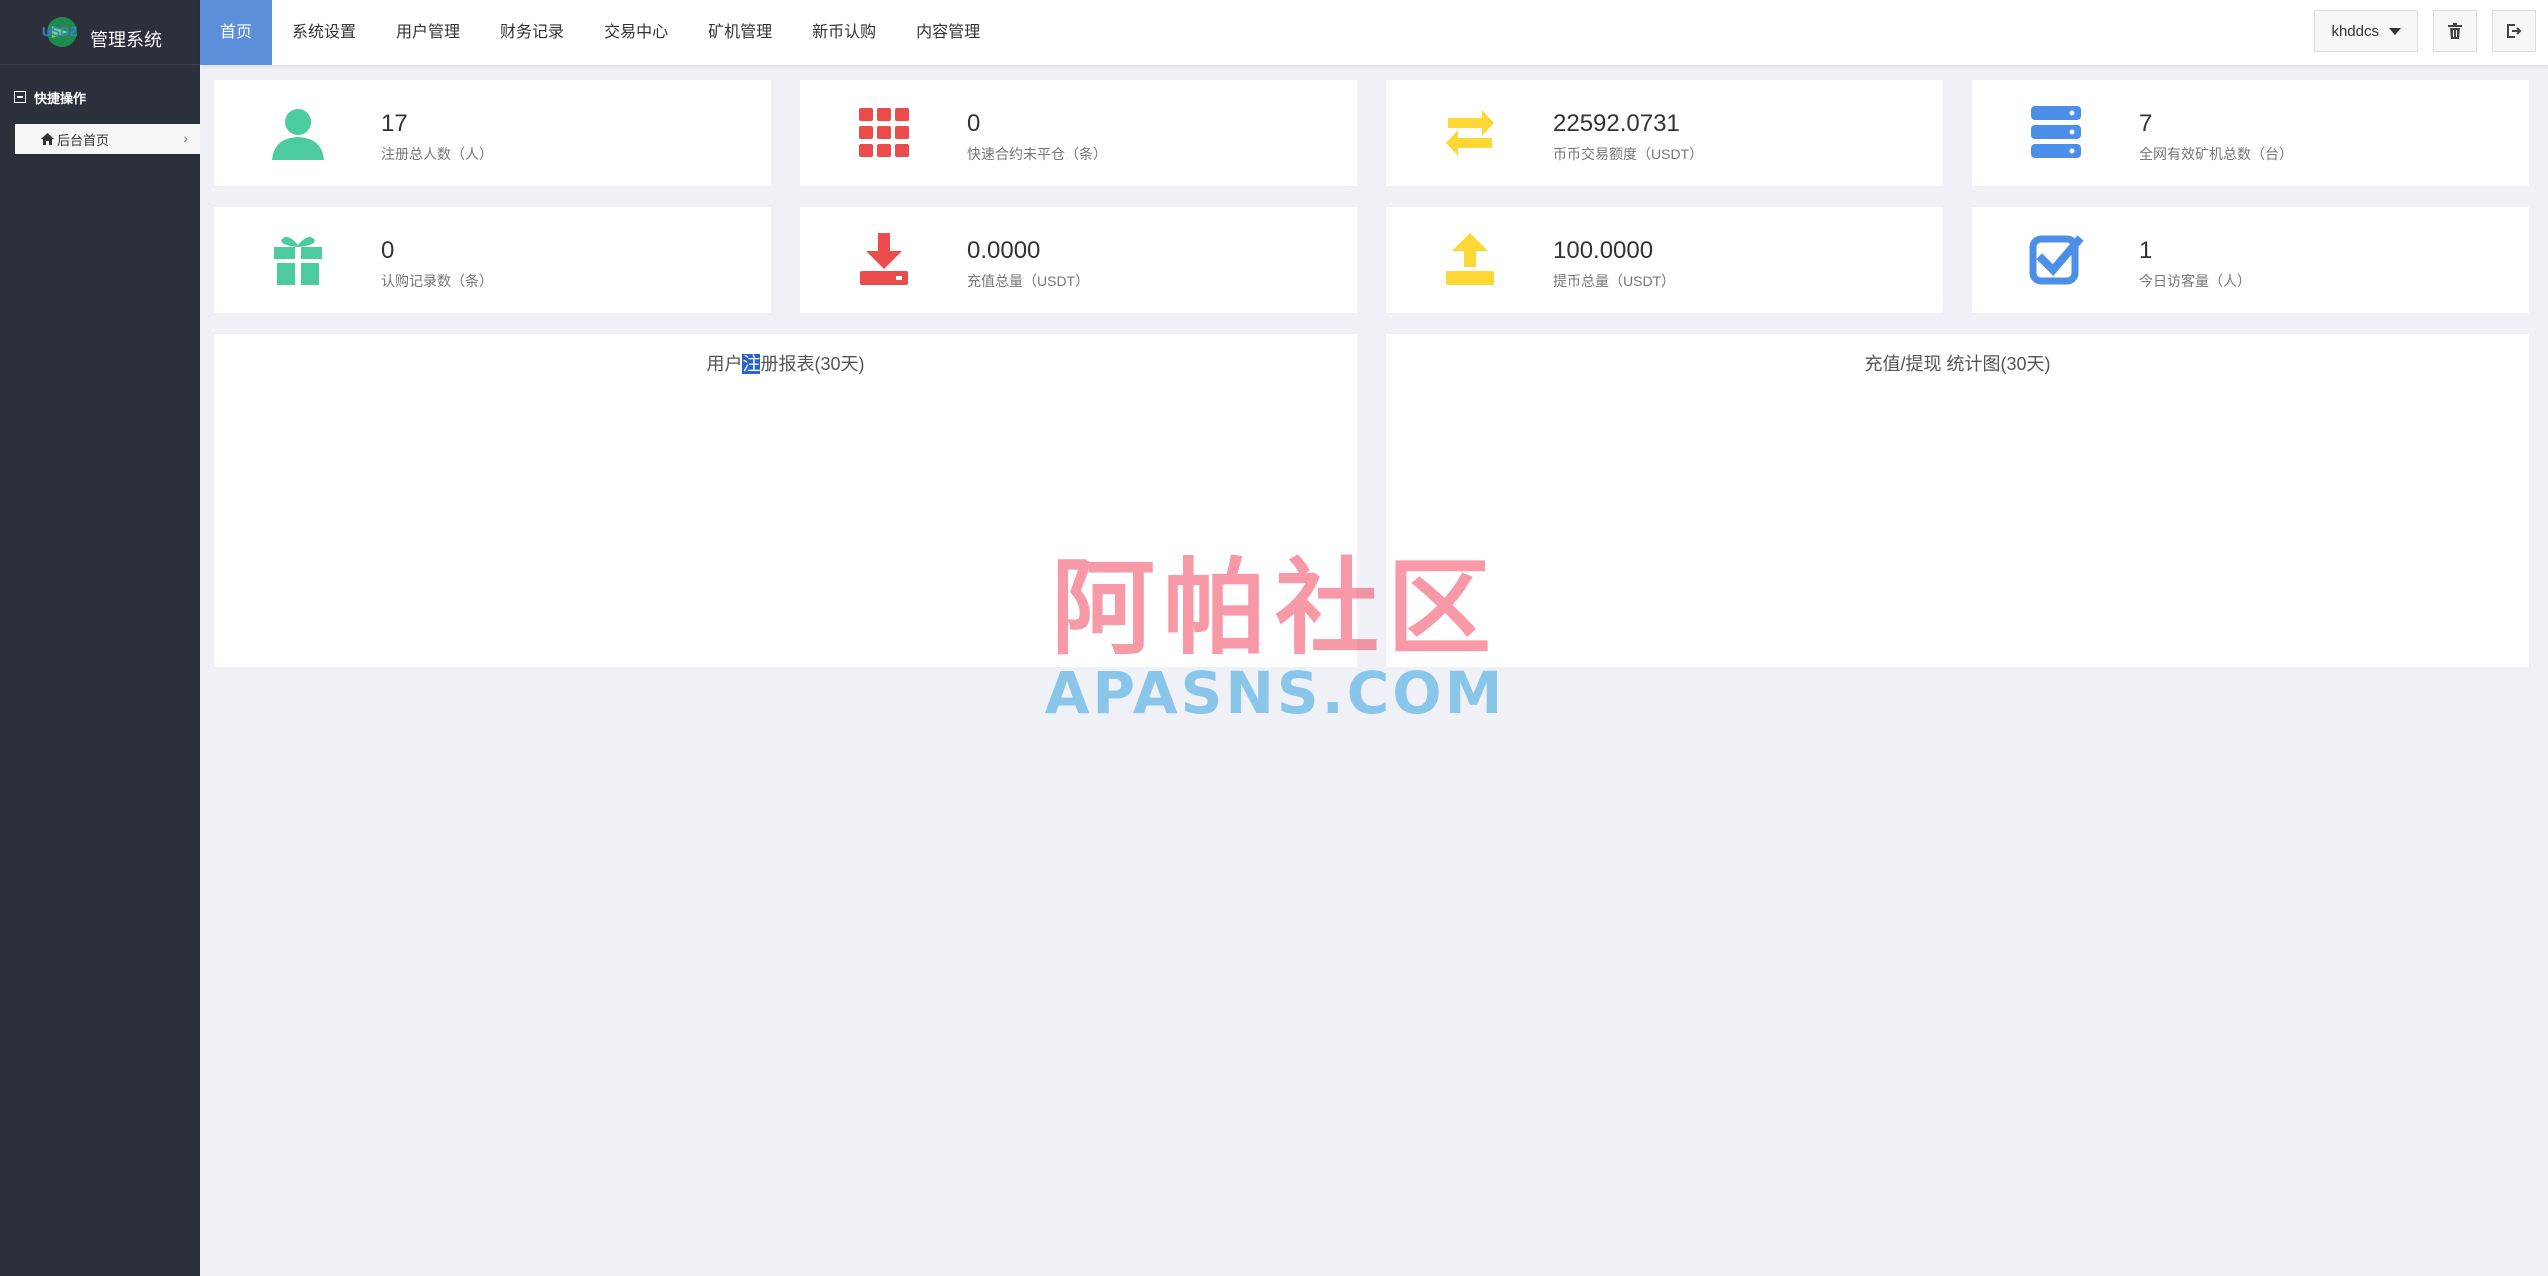 The image size is (2548, 1276). Describe the element at coordinates (1274, 608) in the screenshot. I see `watermark-cn: 阿帕社区` at that location.